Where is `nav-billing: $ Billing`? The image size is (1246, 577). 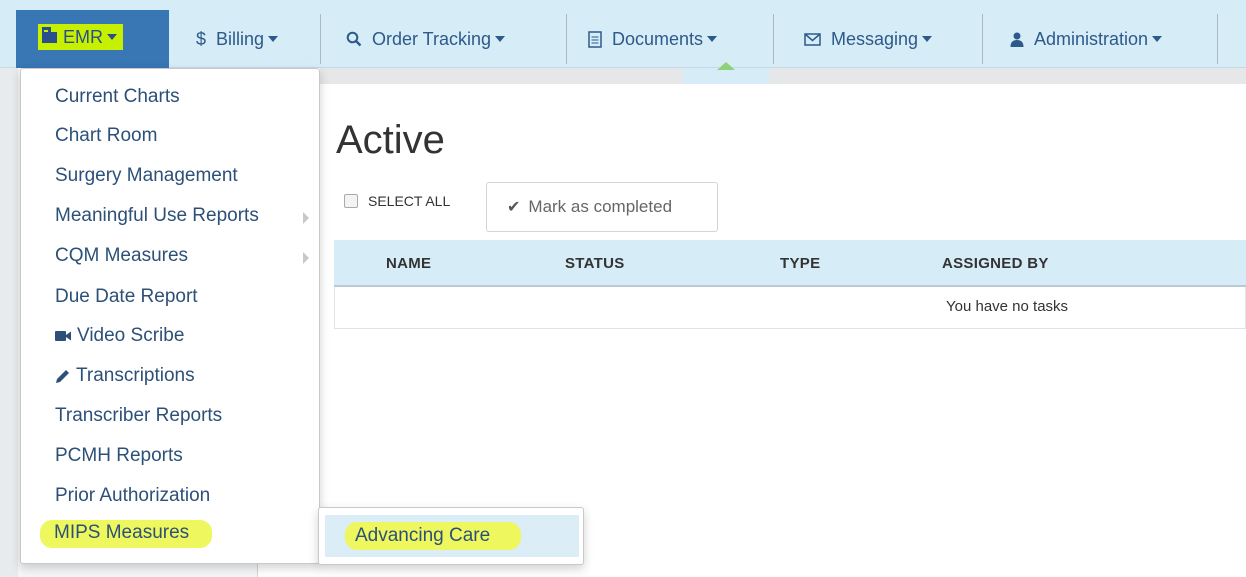 nav-billing: $ Billing is located at coordinates (223, 39).